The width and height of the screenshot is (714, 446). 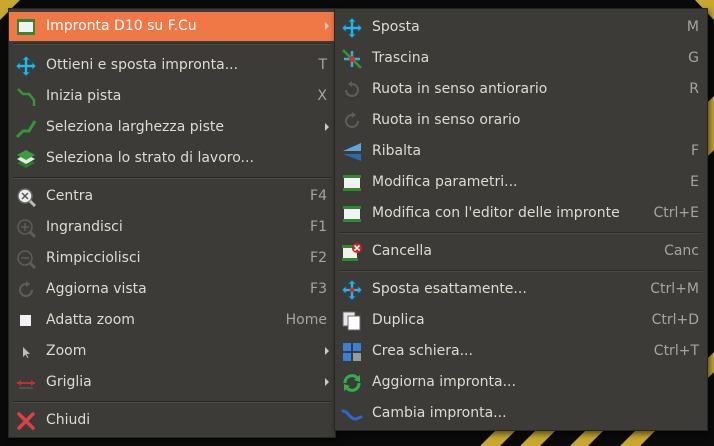 I want to click on submenu-item-duplicate: Duplica Ctrl+D, so click(x=521, y=320).